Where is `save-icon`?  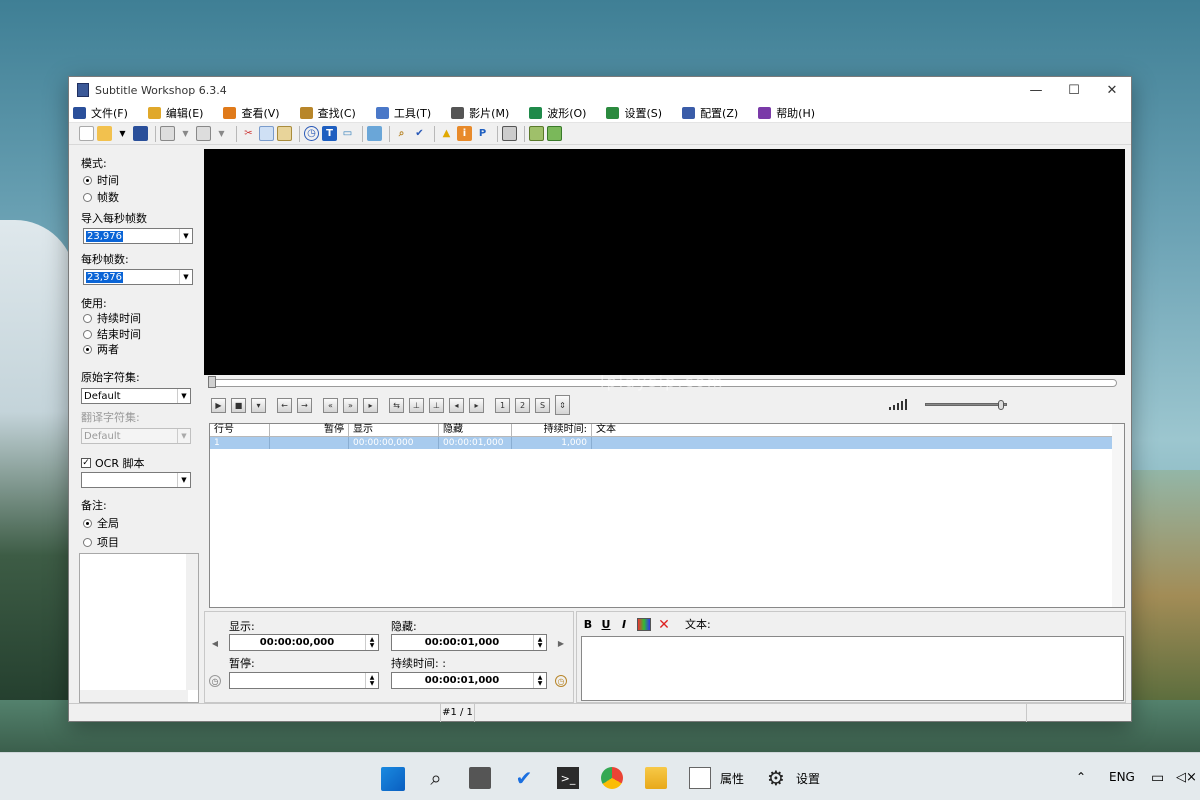 save-icon is located at coordinates (140, 133).